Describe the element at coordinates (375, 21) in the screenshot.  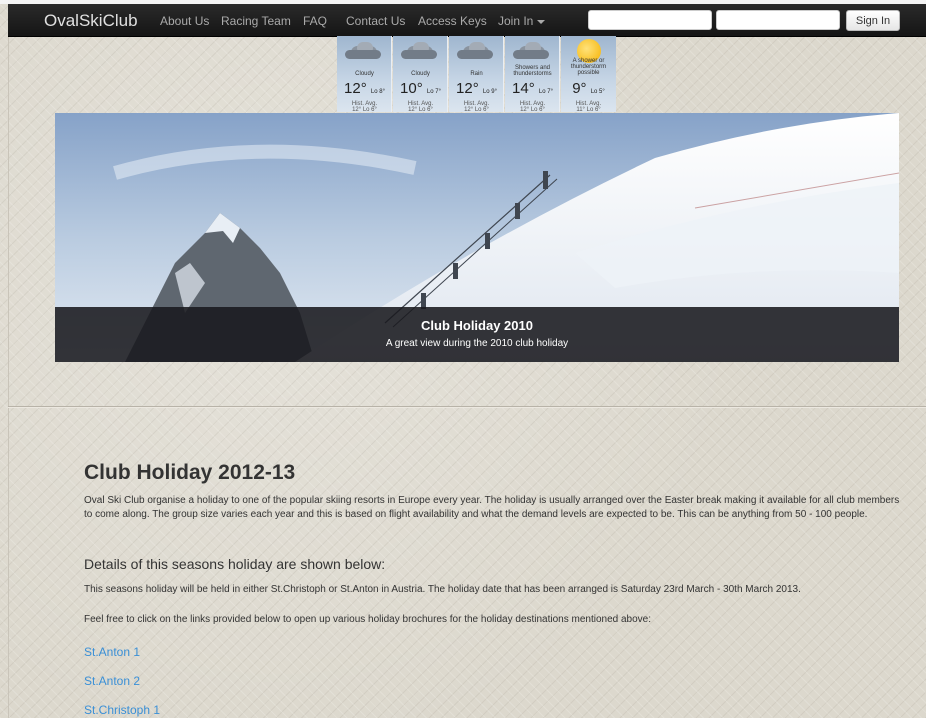
I see `nav-contact-us: Contact Us` at that location.